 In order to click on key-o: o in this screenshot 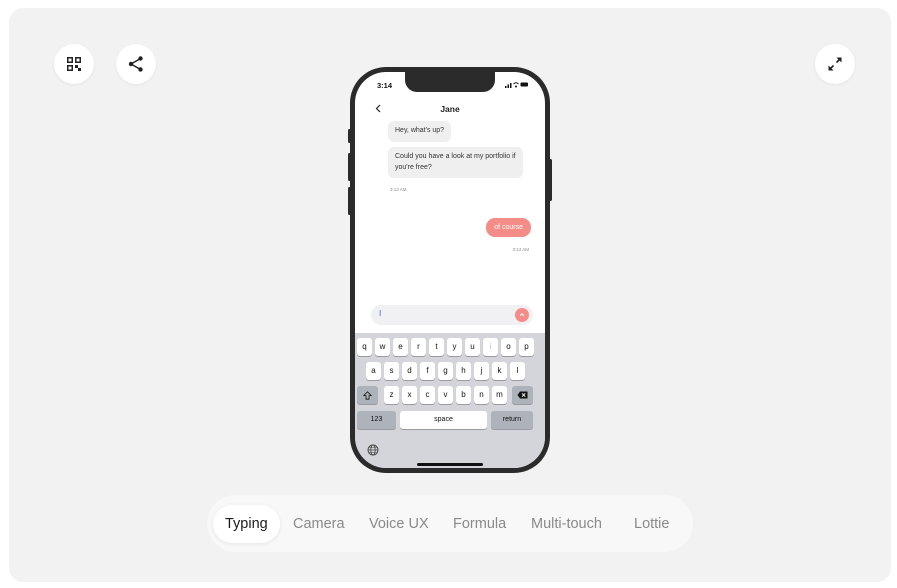, I will do `click(508, 347)`.